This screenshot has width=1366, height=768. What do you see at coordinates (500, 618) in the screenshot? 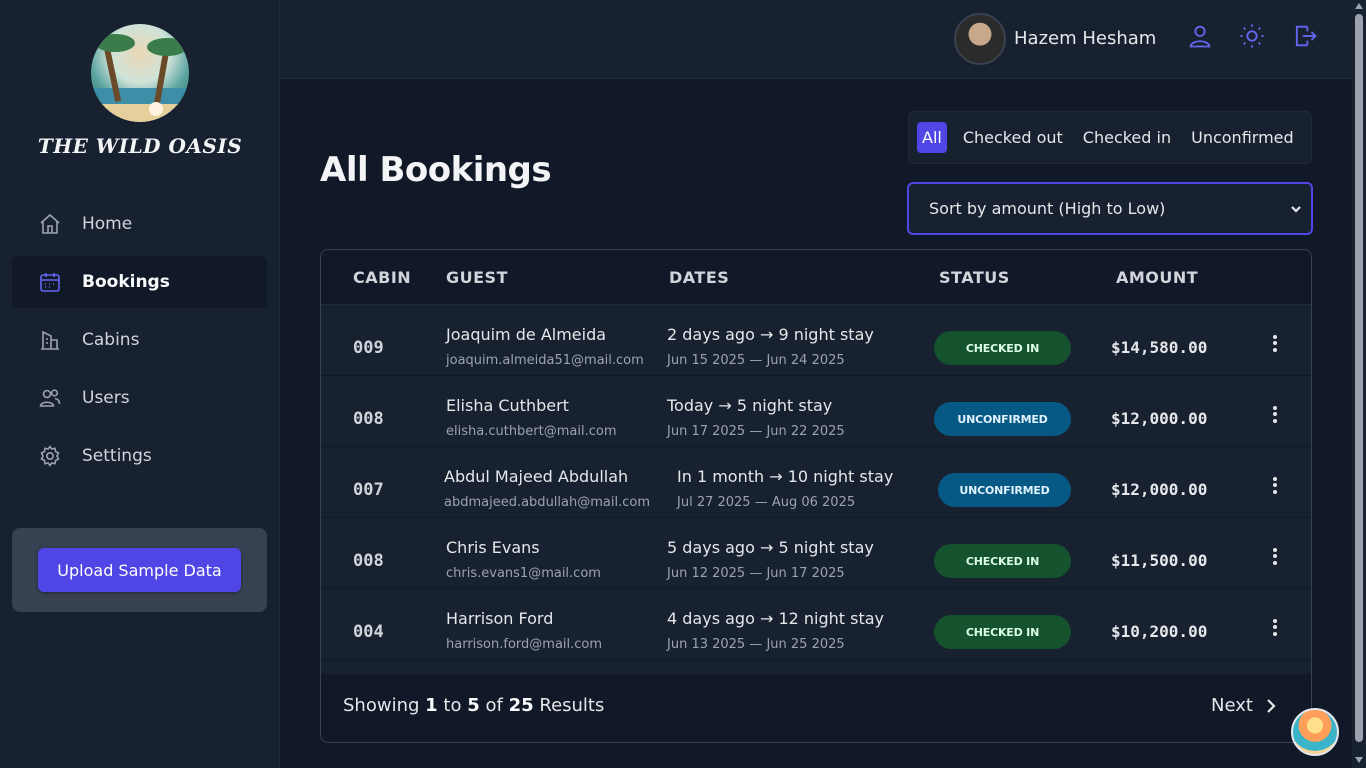
I see `guest-name: Harrison Ford` at bounding box center [500, 618].